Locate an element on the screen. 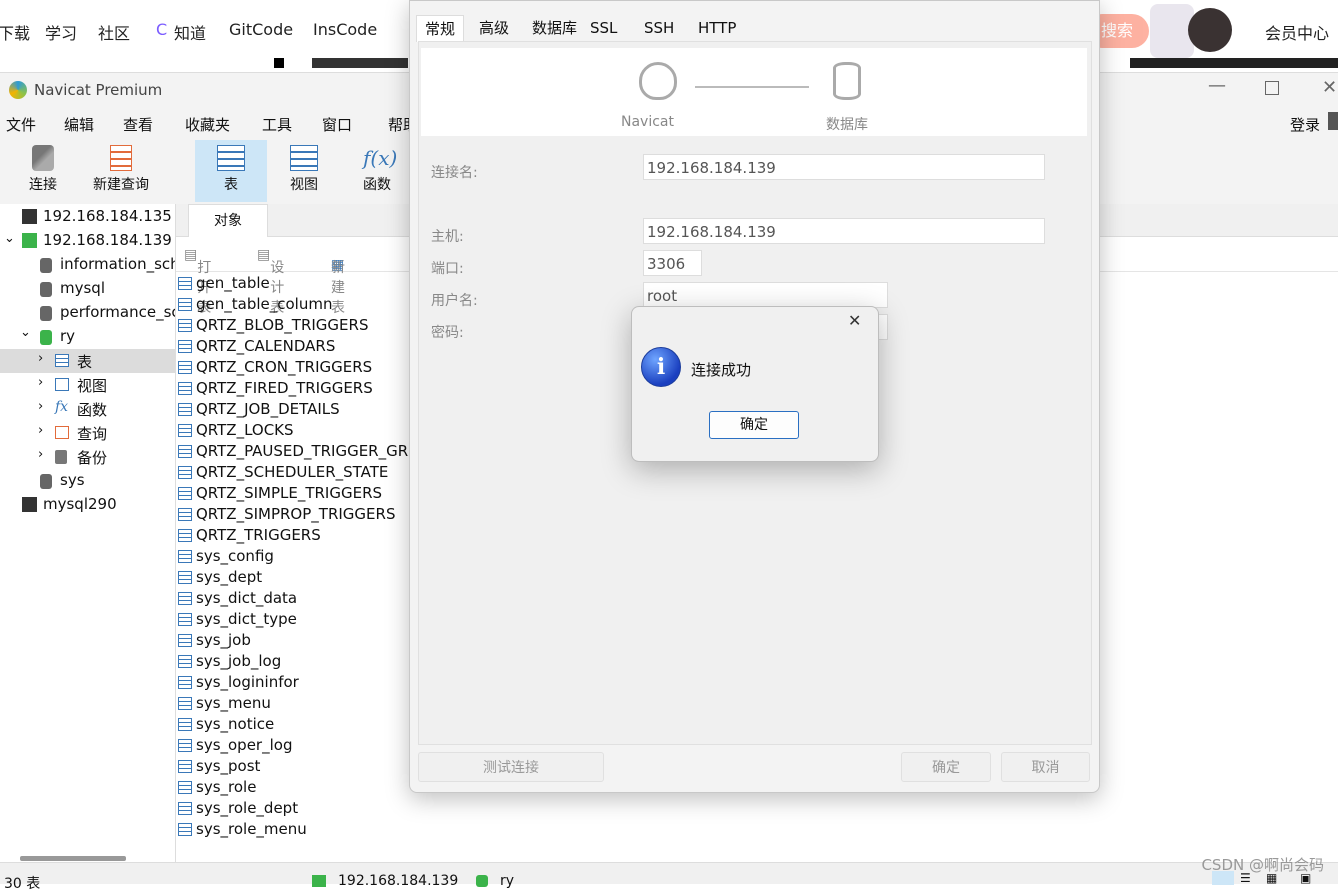 The width and height of the screenshot is (1338, 893). host-label: 主机: is located at coordinates (447, 237).